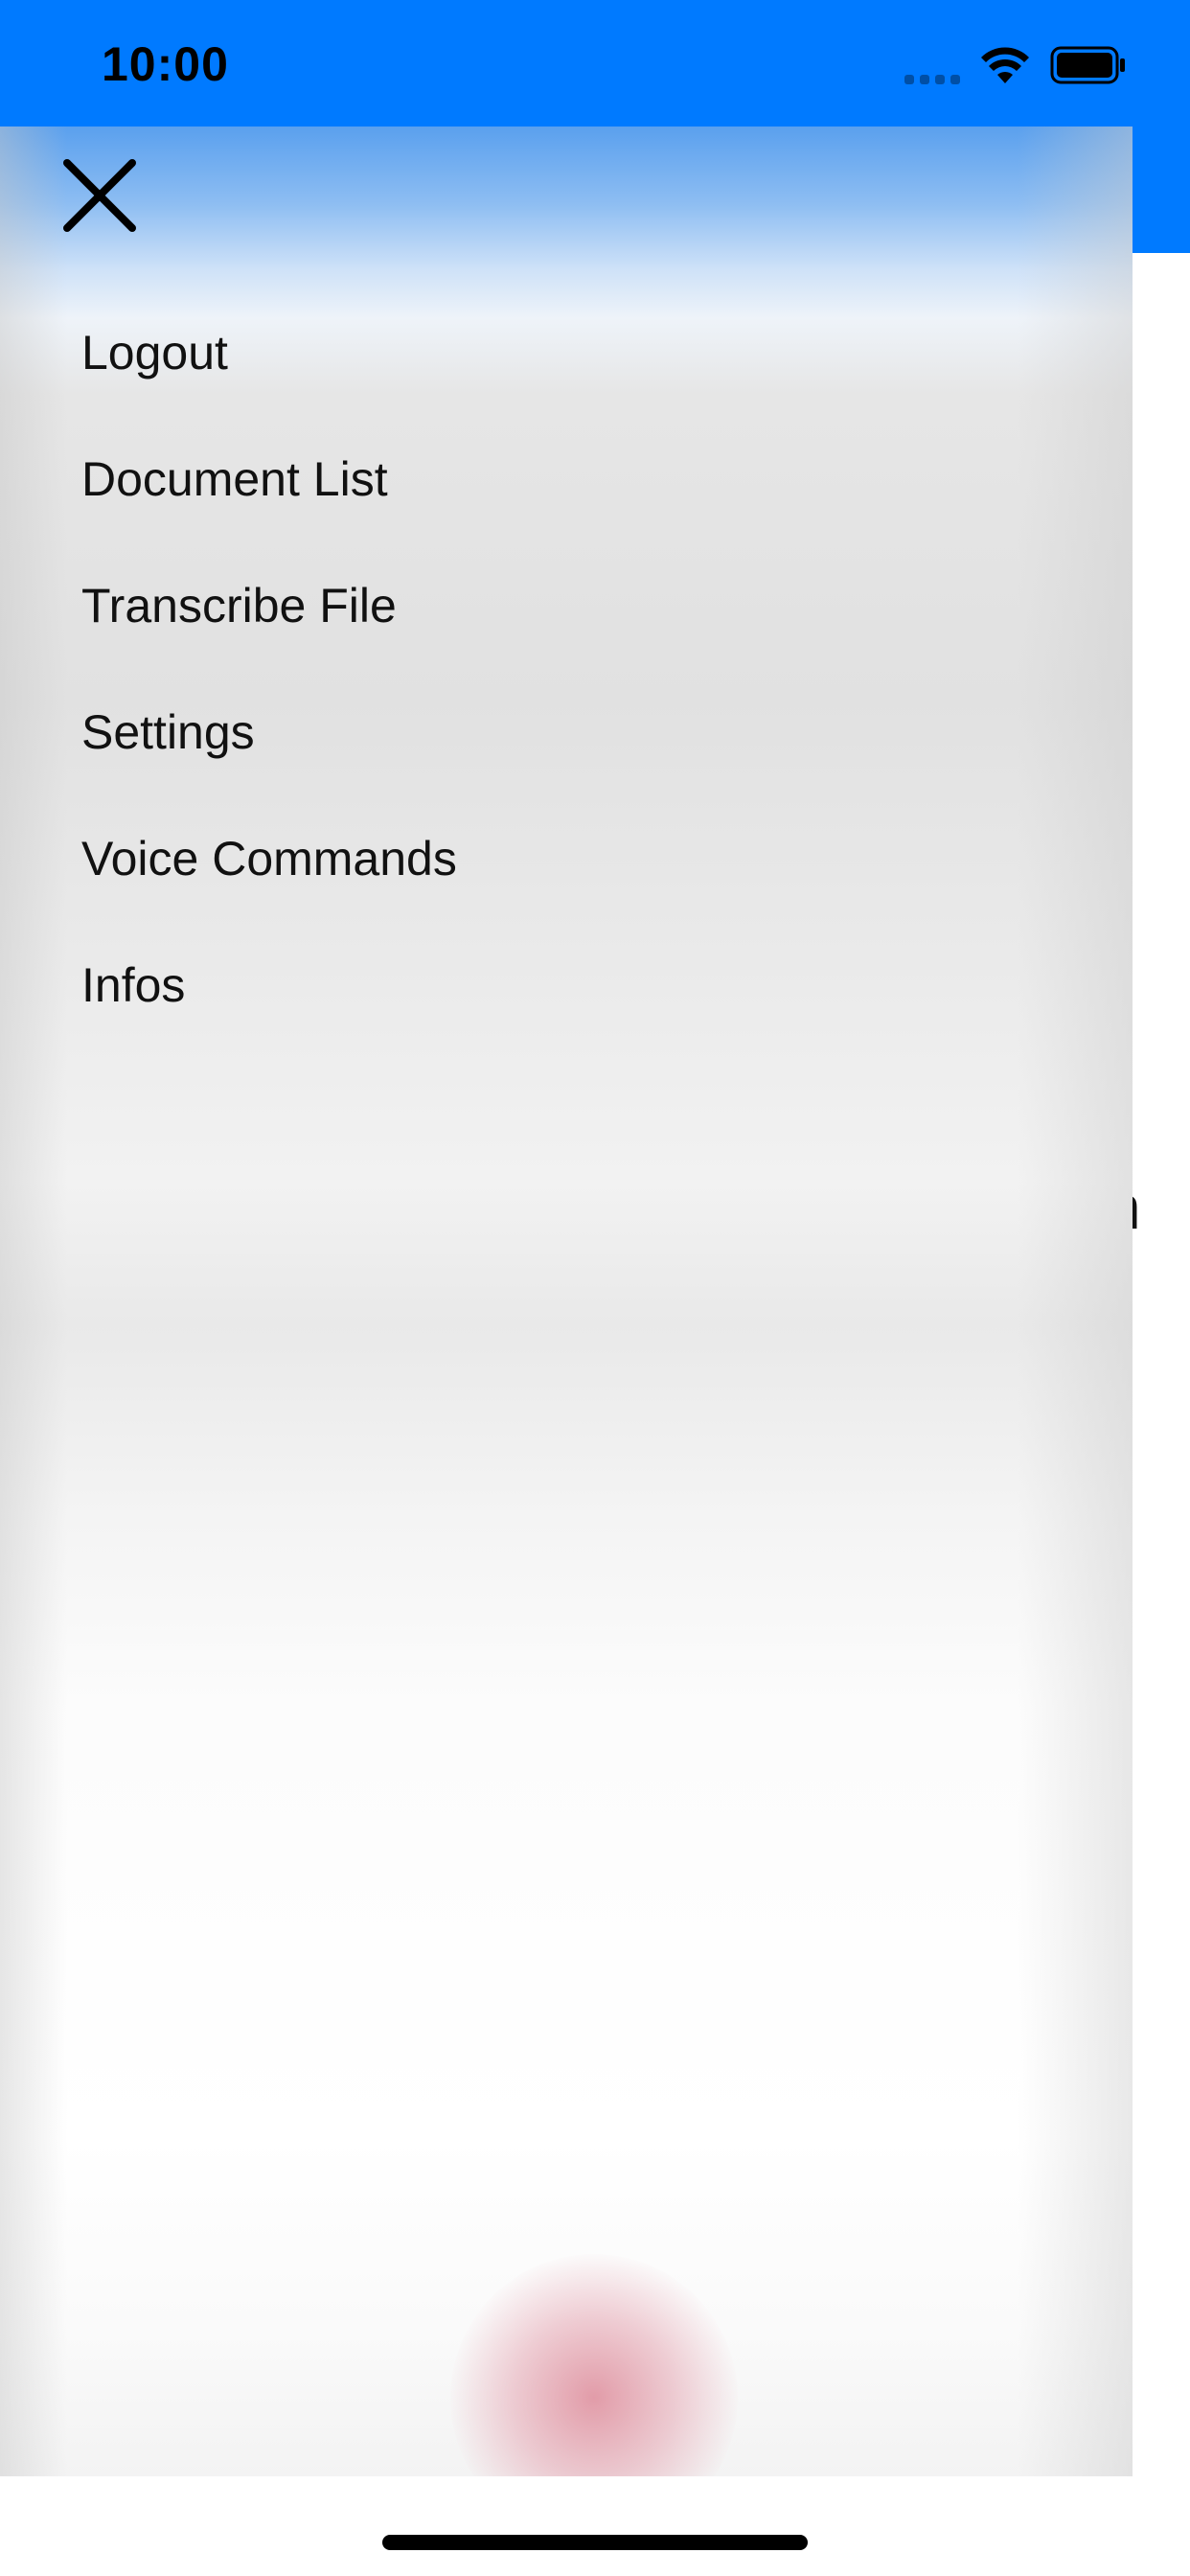  Describe the element at coordinates (479, 985) in the screenshot. I see `menu-item-infos: Infos` at that location.